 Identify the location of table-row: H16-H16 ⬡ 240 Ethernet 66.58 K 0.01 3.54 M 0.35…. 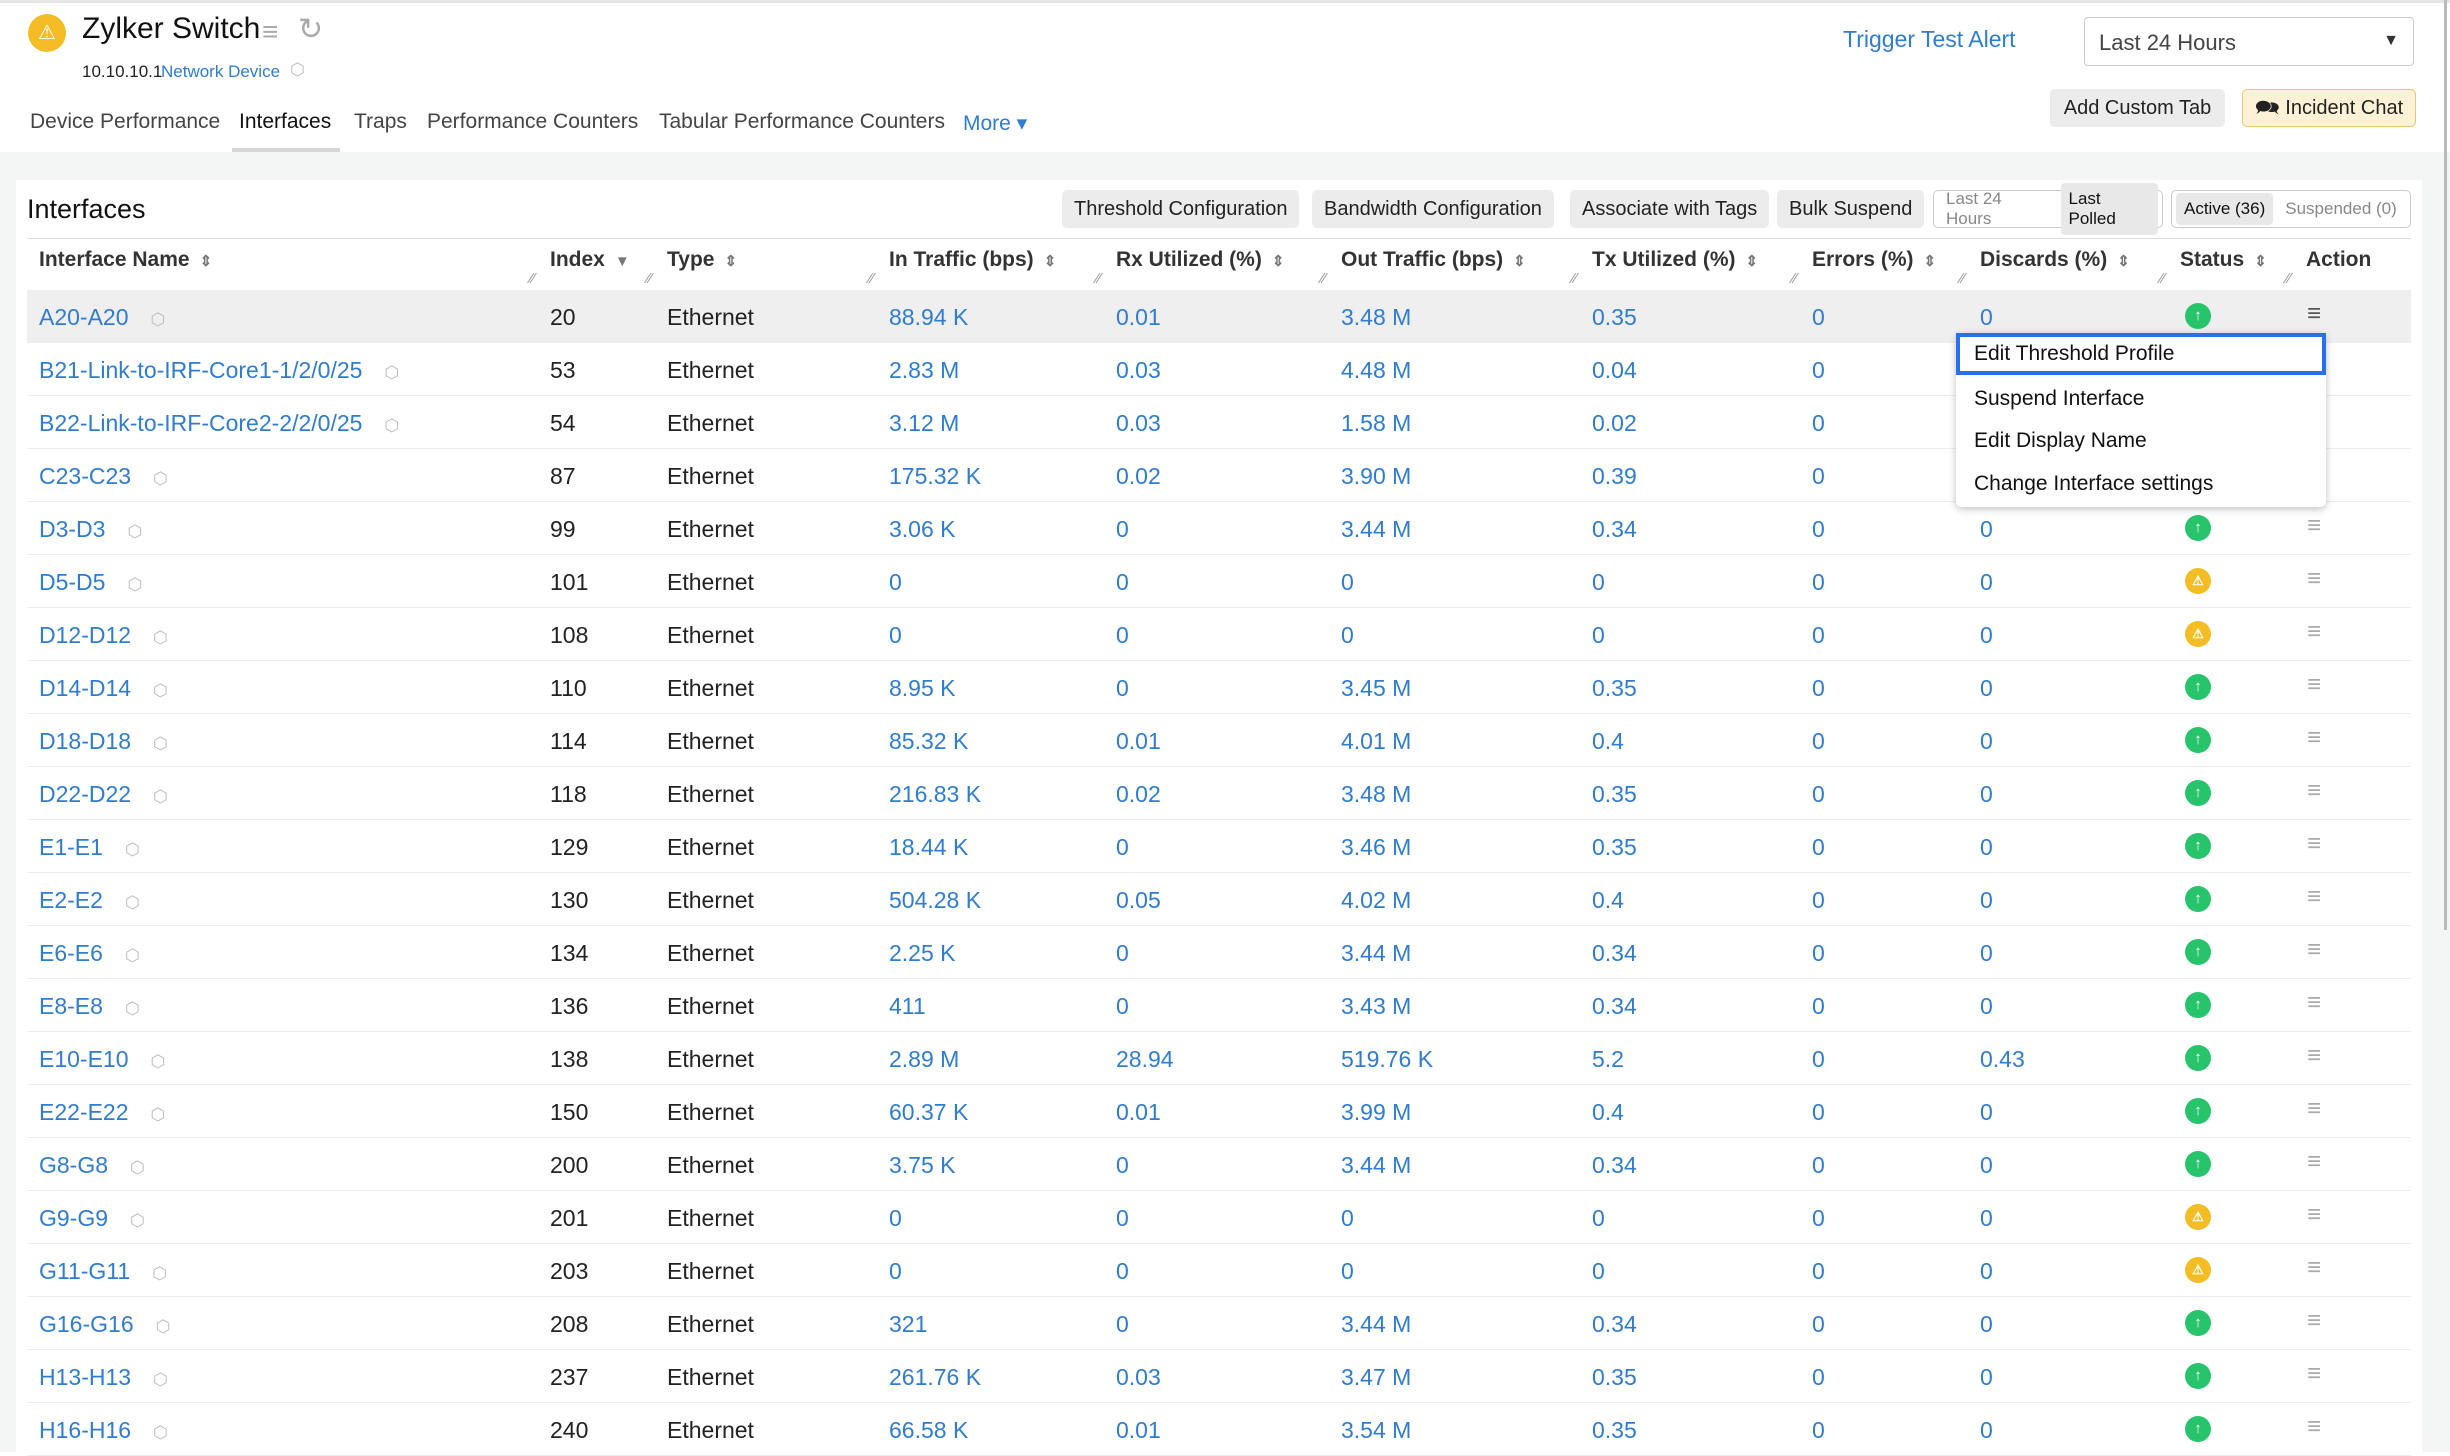
(1219, 1429).